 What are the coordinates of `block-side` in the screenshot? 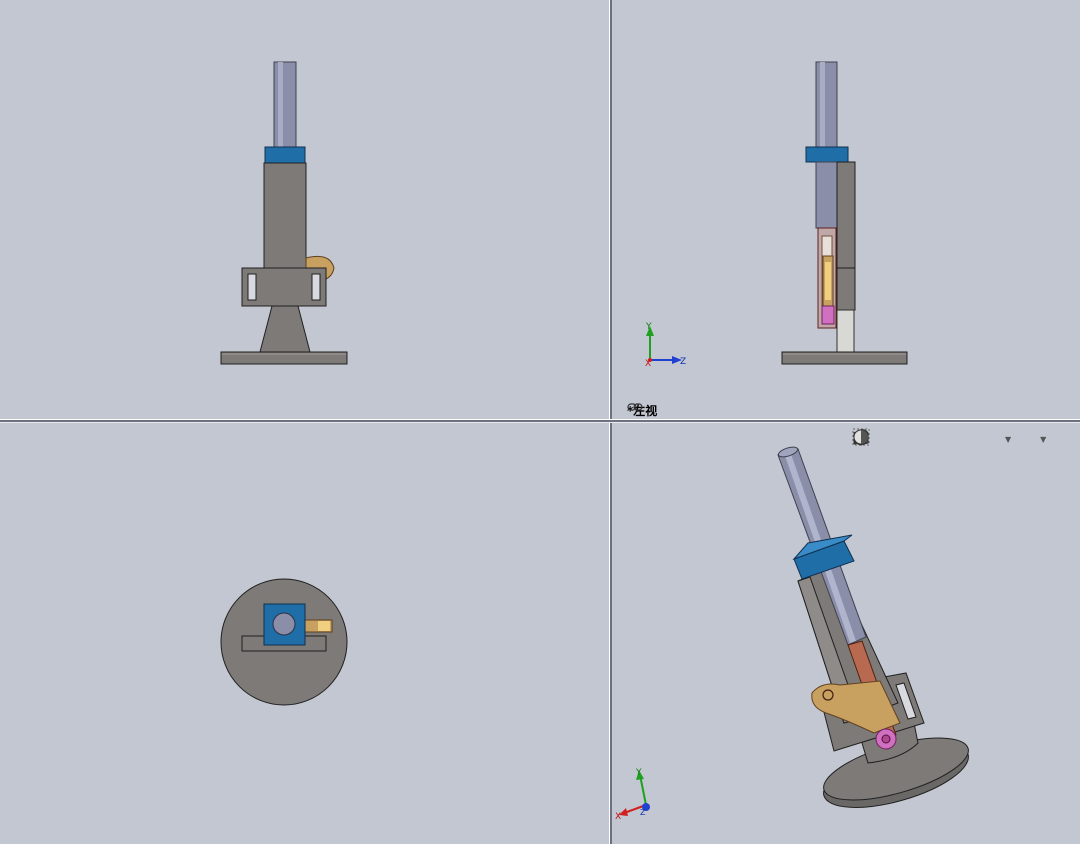 It's located at (846, 289).